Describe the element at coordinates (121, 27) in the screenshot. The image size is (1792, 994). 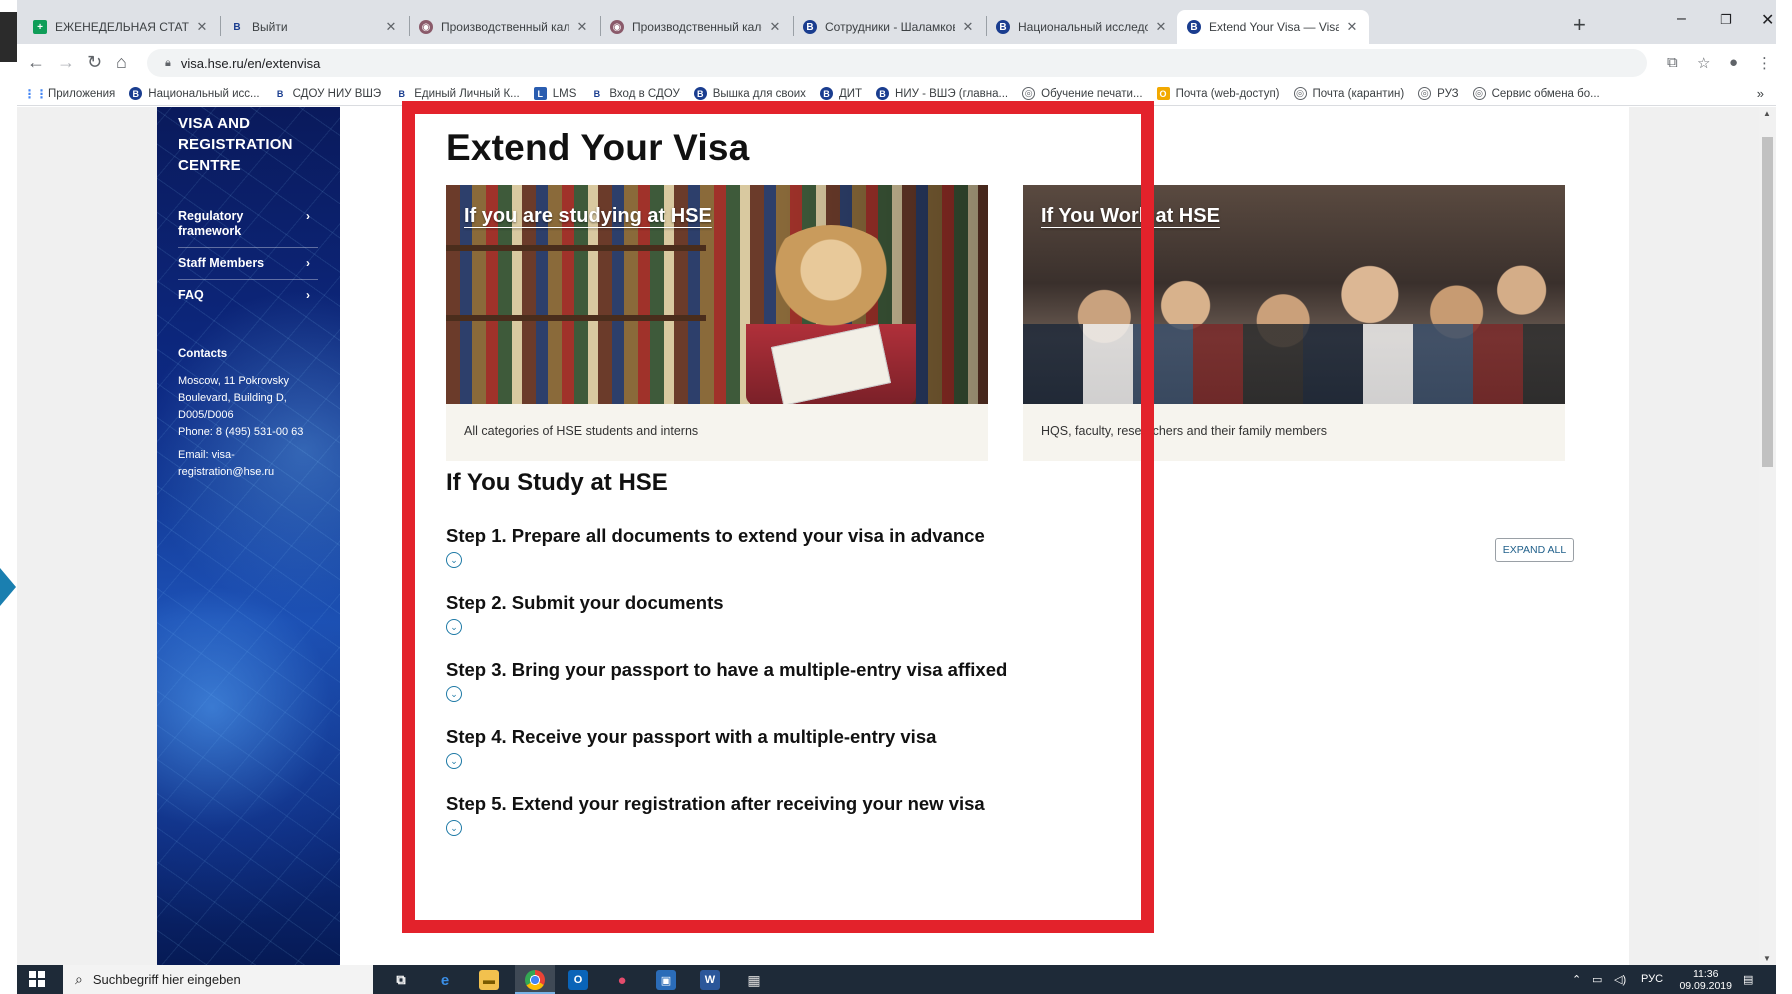
I see `tab-weekly-stats: + ЕЖЕНЕДЕЛЬНАЯ СТАТИСТИКА ✕` at that location.